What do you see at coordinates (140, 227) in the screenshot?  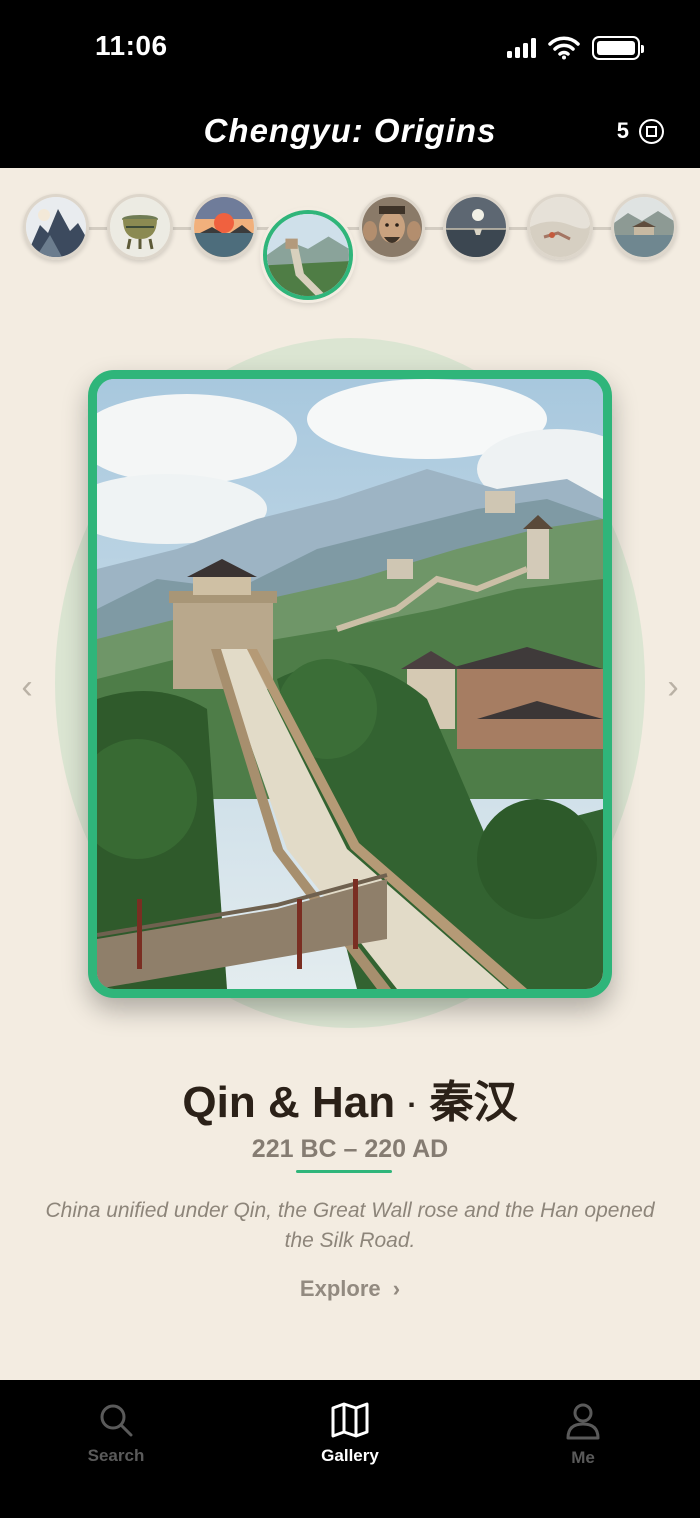 I see `era-thumb-bronze-vessel` at bounding box center [140, 227].